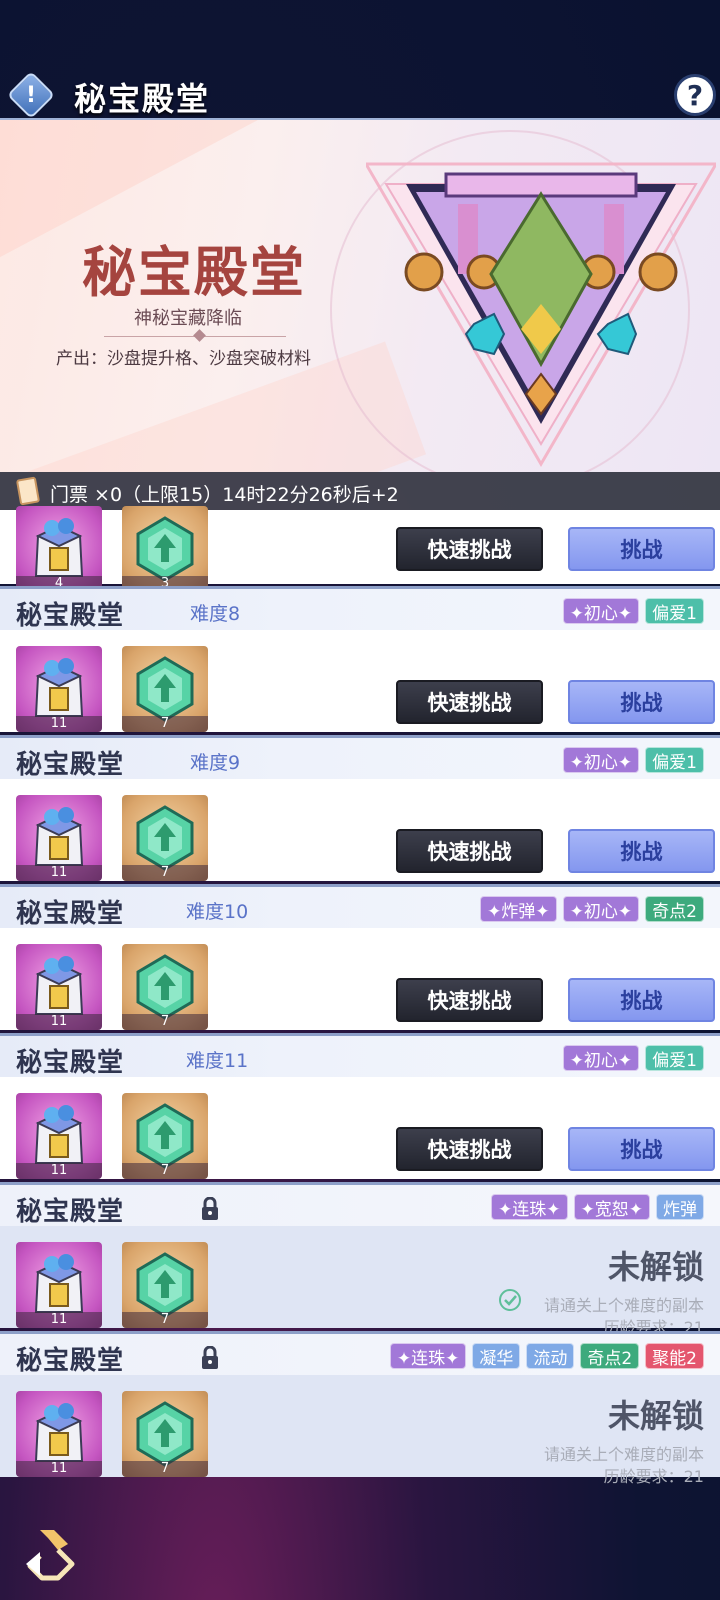 The image size is (720, 1600). Describe the element at coordinates (183, 359) in the screenshot. I see `banner-description: 产出：沙盘提升格、沙盘突破材料` at that location.